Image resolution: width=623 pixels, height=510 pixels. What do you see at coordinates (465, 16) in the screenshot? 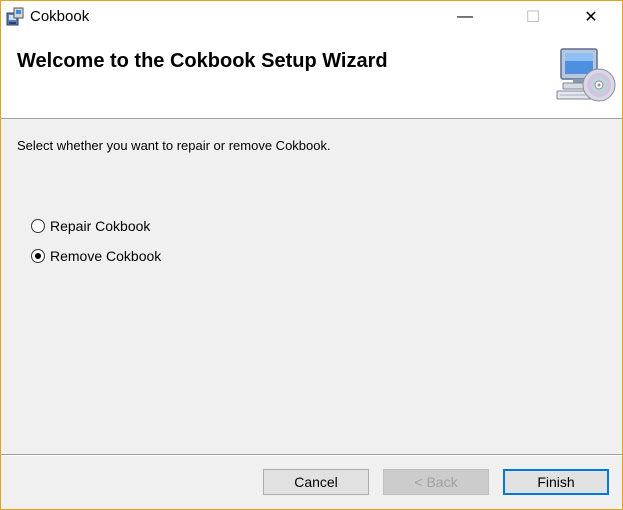
I see `minimize-button: —` at bounding box center [465, 16].